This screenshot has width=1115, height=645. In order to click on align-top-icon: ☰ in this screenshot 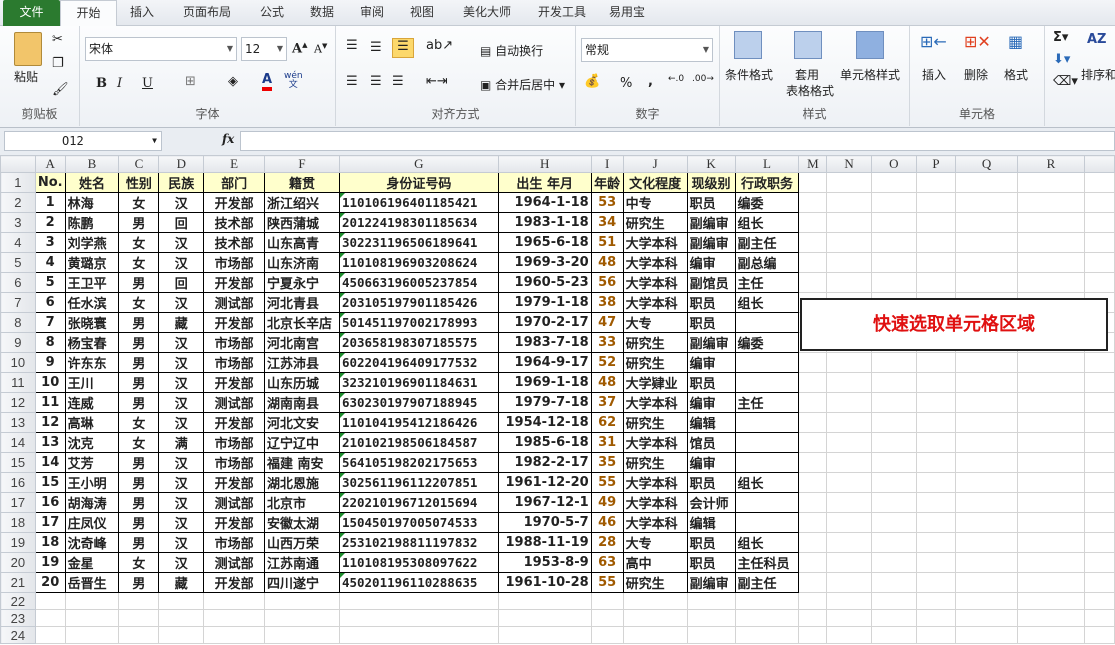, I will do `click(352, 45)`.